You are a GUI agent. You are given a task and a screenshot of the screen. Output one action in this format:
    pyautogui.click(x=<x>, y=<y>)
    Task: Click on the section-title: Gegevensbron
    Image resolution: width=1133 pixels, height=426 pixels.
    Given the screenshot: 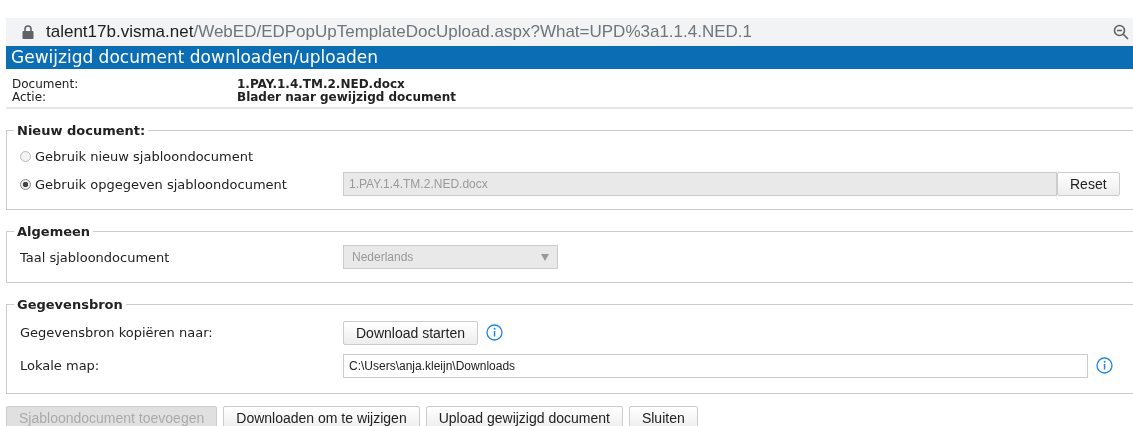 What is the action you would take?
    pyautogui.click(x=70, y=304)
    